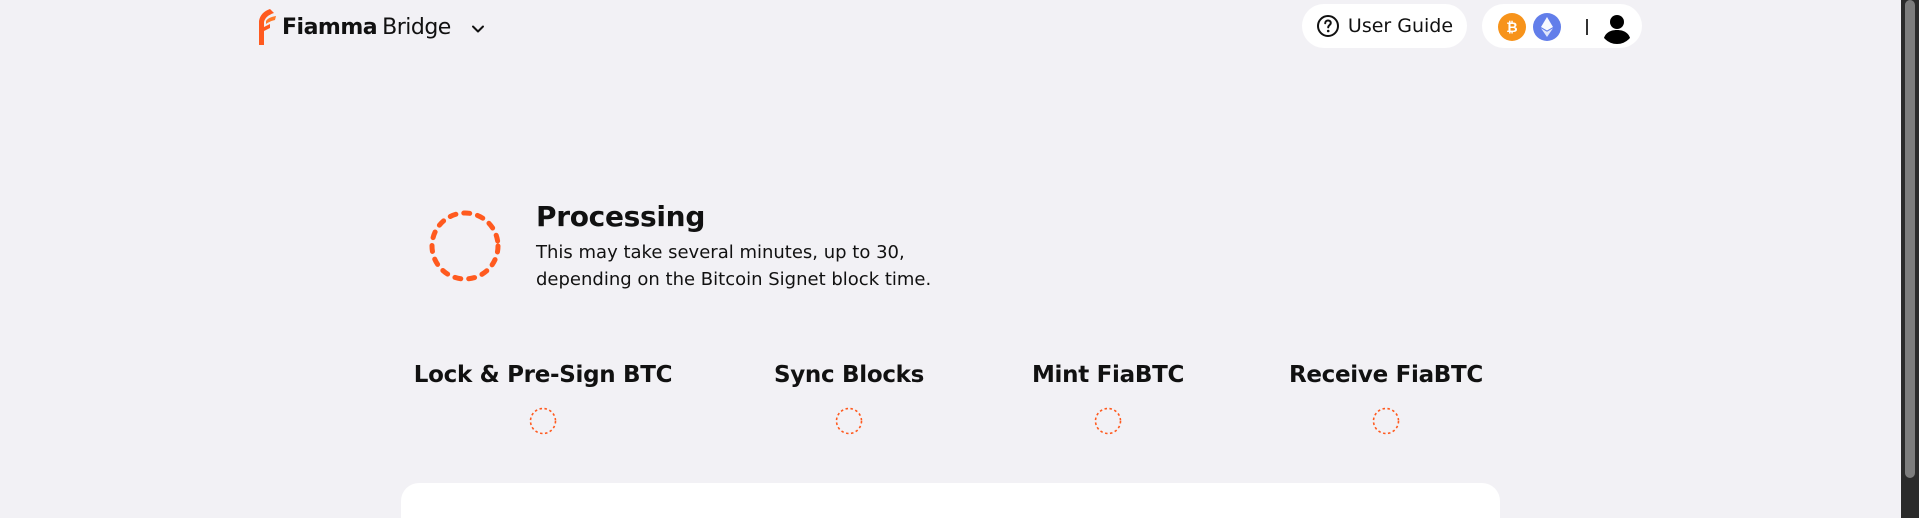 This screenshot has height=518, width=1919. Describe the element at coordinates (849, 375) in the screenshot. I see `step-label: Sync Blocks` at that location.